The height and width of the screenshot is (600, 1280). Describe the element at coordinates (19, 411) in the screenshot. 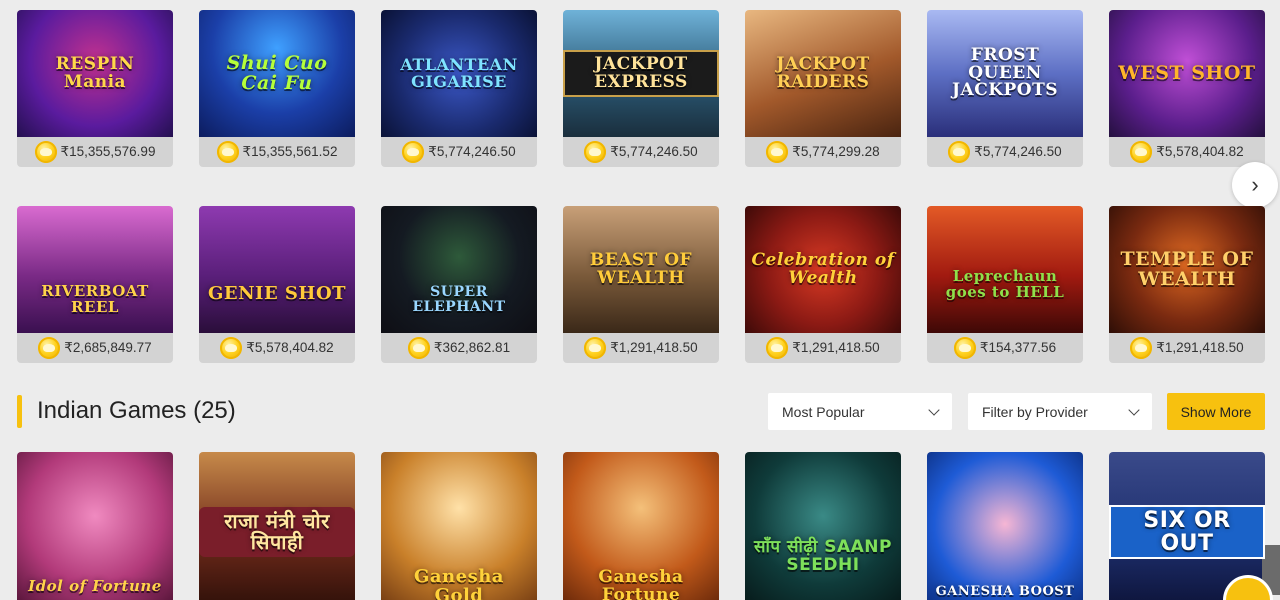

I see `section-accent-bar` at that location.